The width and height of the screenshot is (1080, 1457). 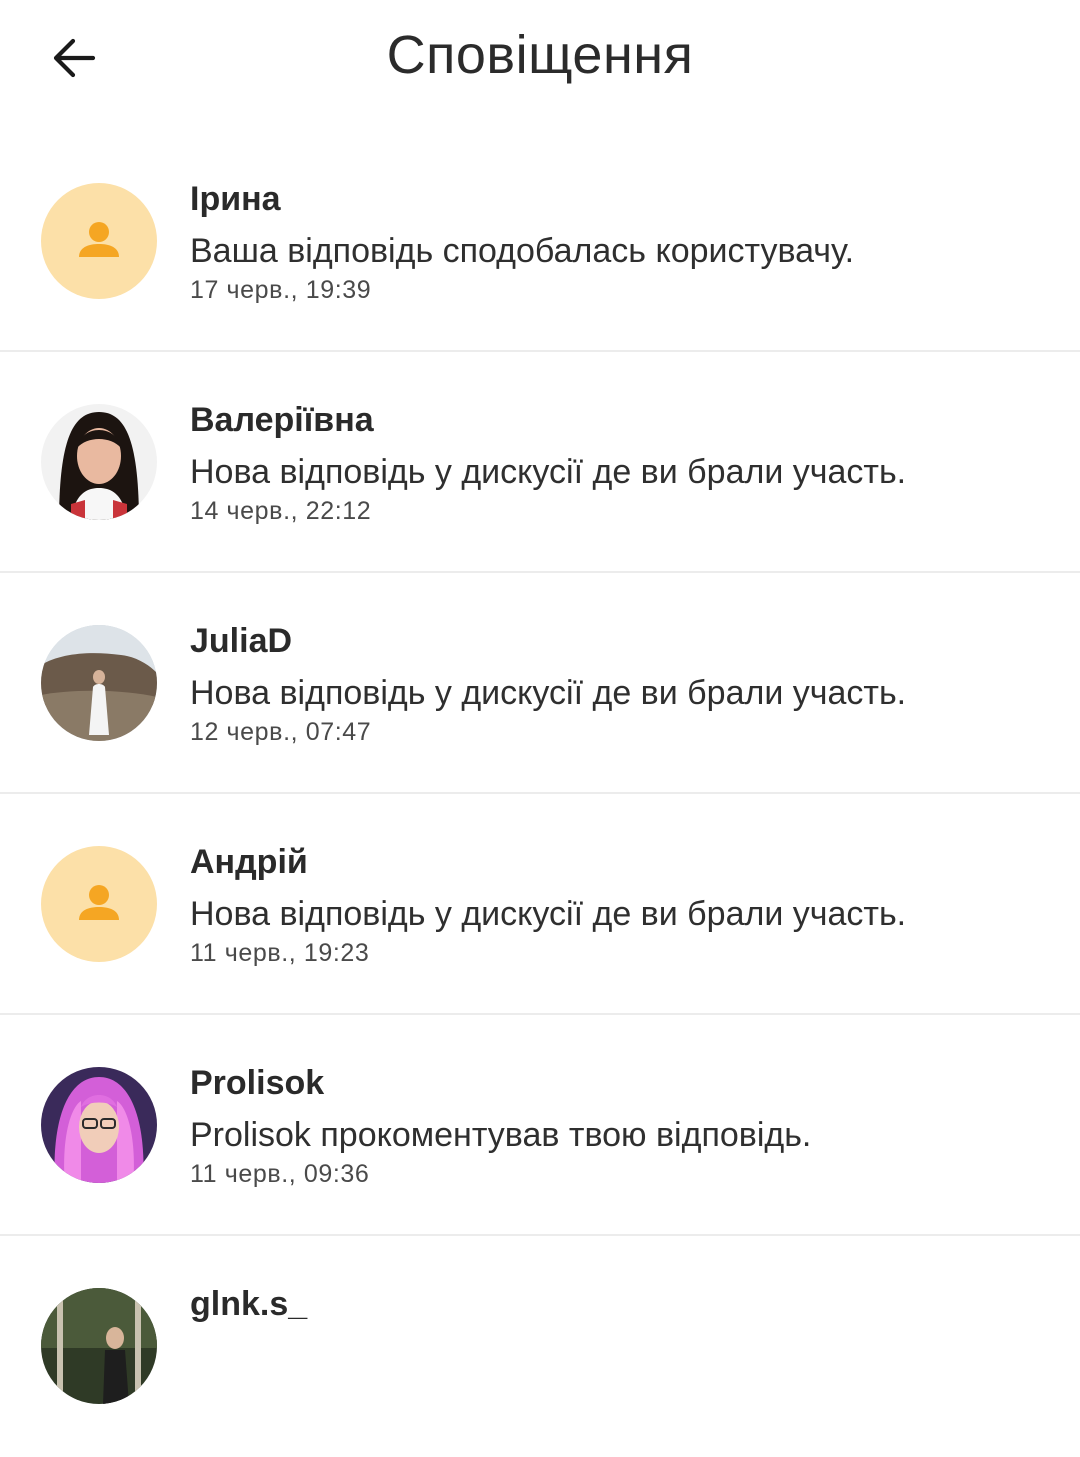 What do you see at coordinates (235, 199) in the screenshot?
I see `notification-author: Ірина` at bounding box center [235, 199].